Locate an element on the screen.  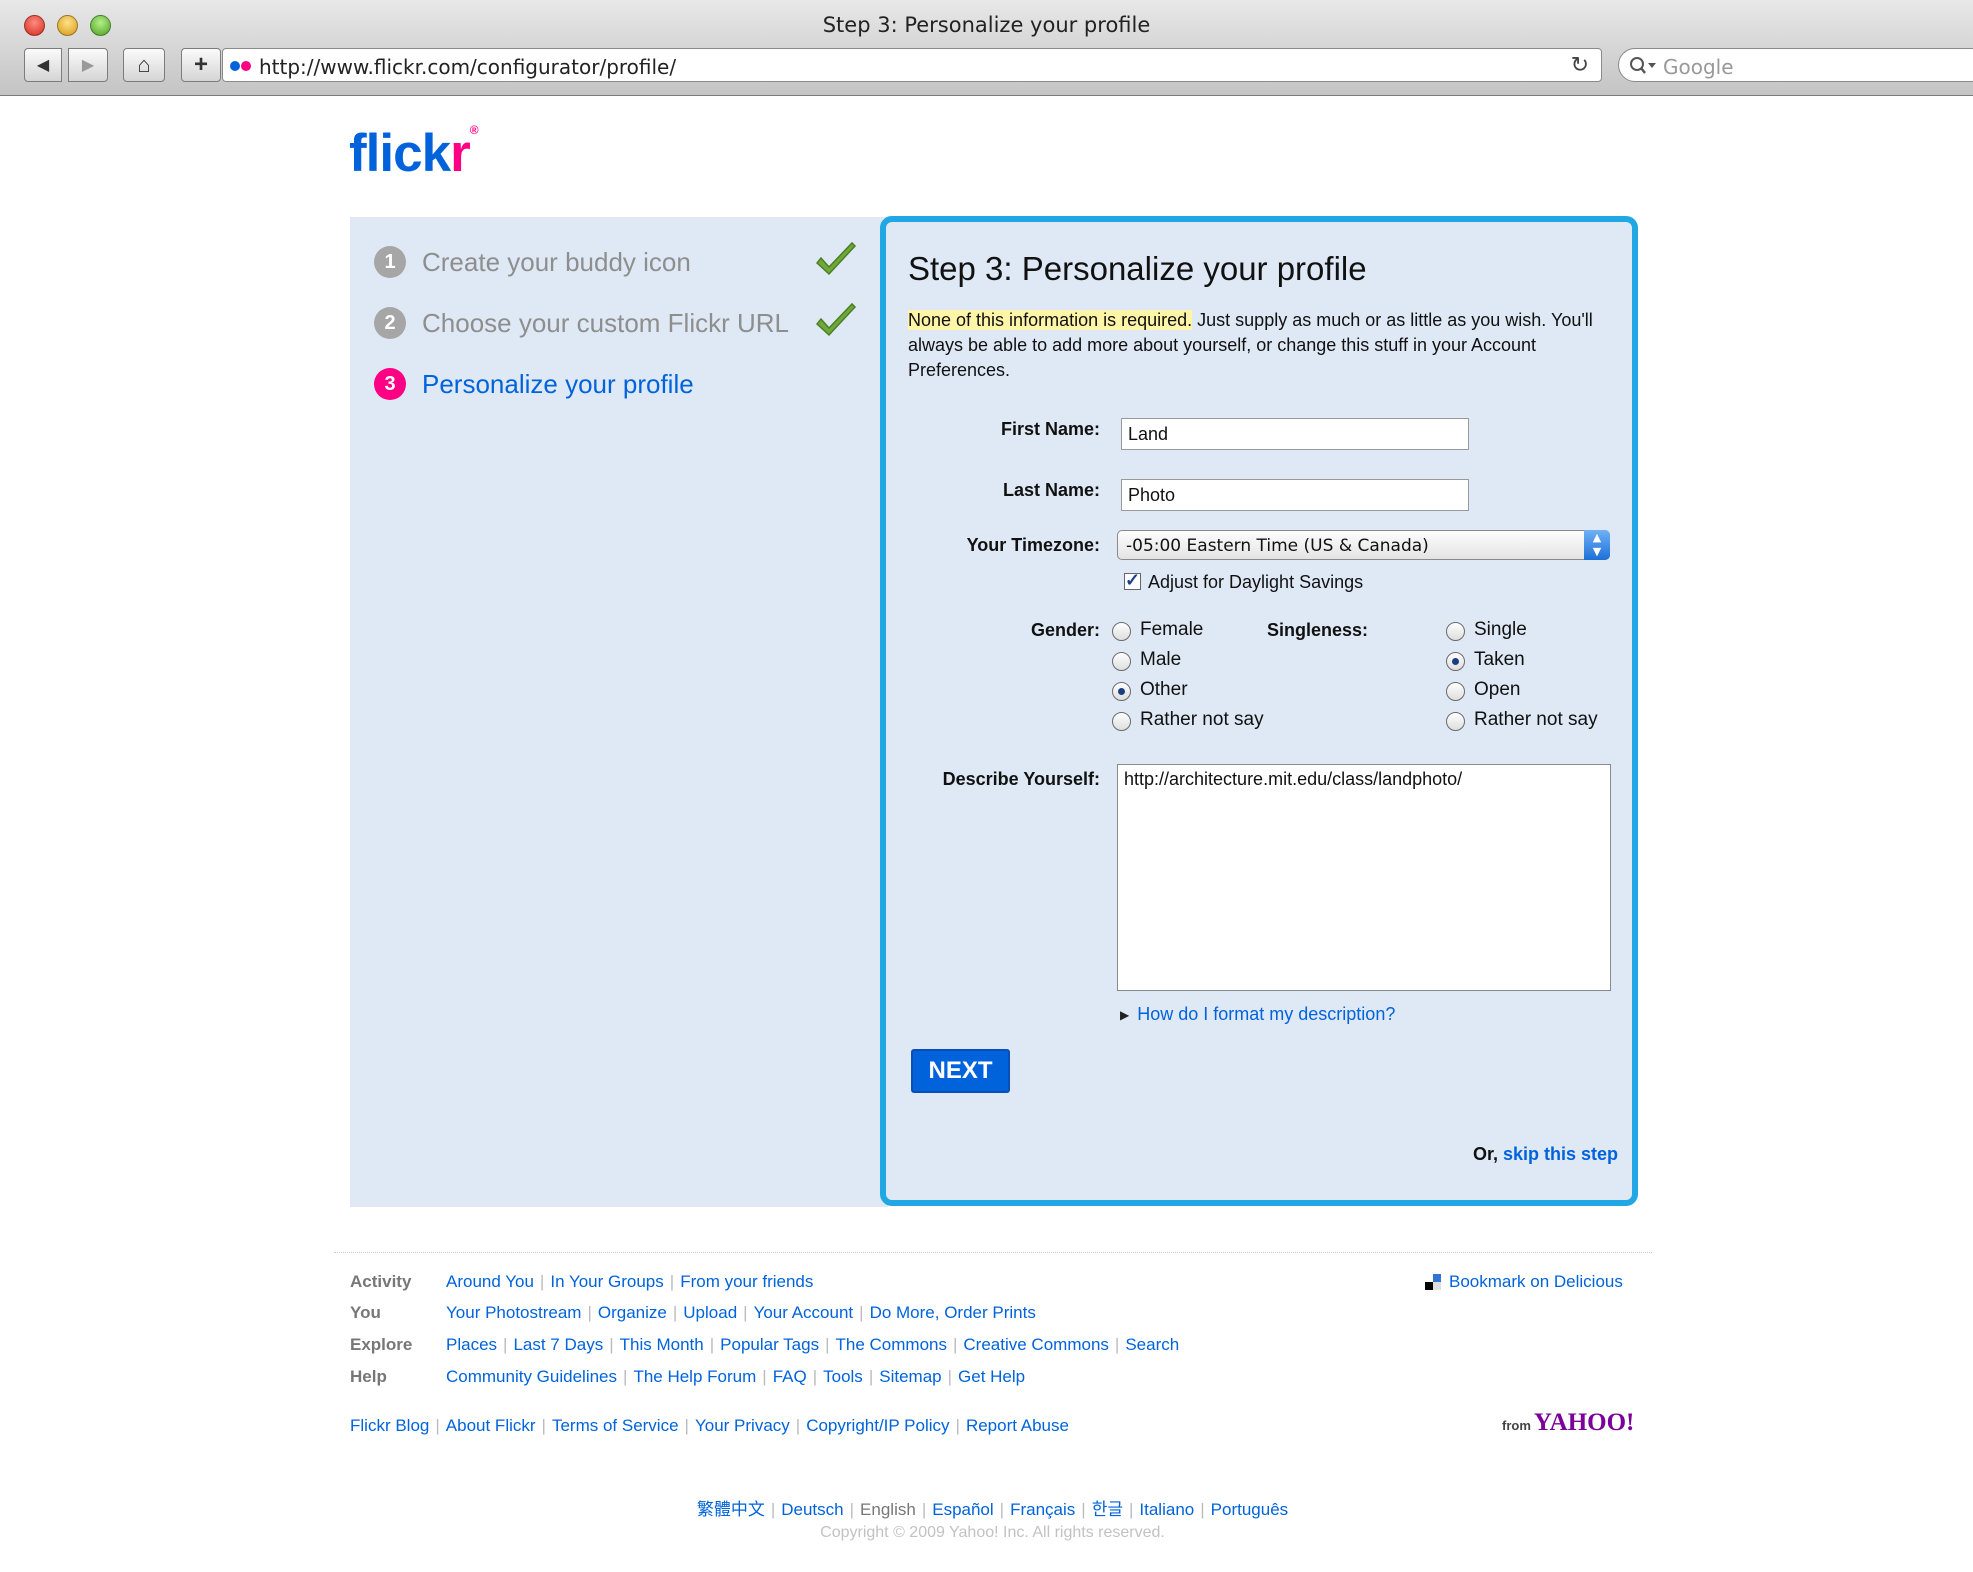
home-icon: ⌂ is located at coordinates (144, 64).